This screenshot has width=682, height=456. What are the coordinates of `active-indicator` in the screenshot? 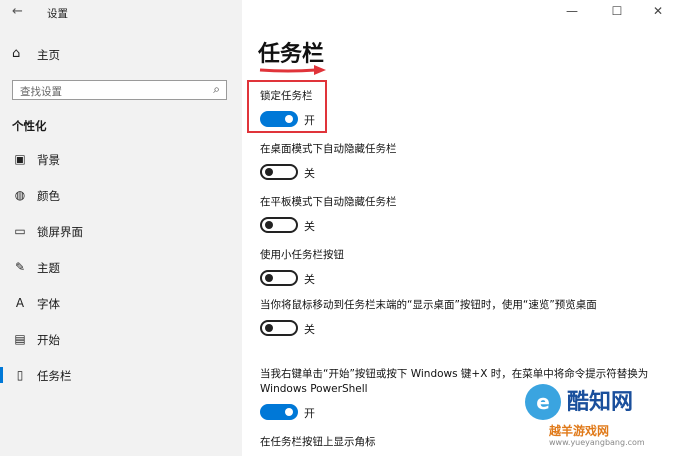 It's located at (1, 375).